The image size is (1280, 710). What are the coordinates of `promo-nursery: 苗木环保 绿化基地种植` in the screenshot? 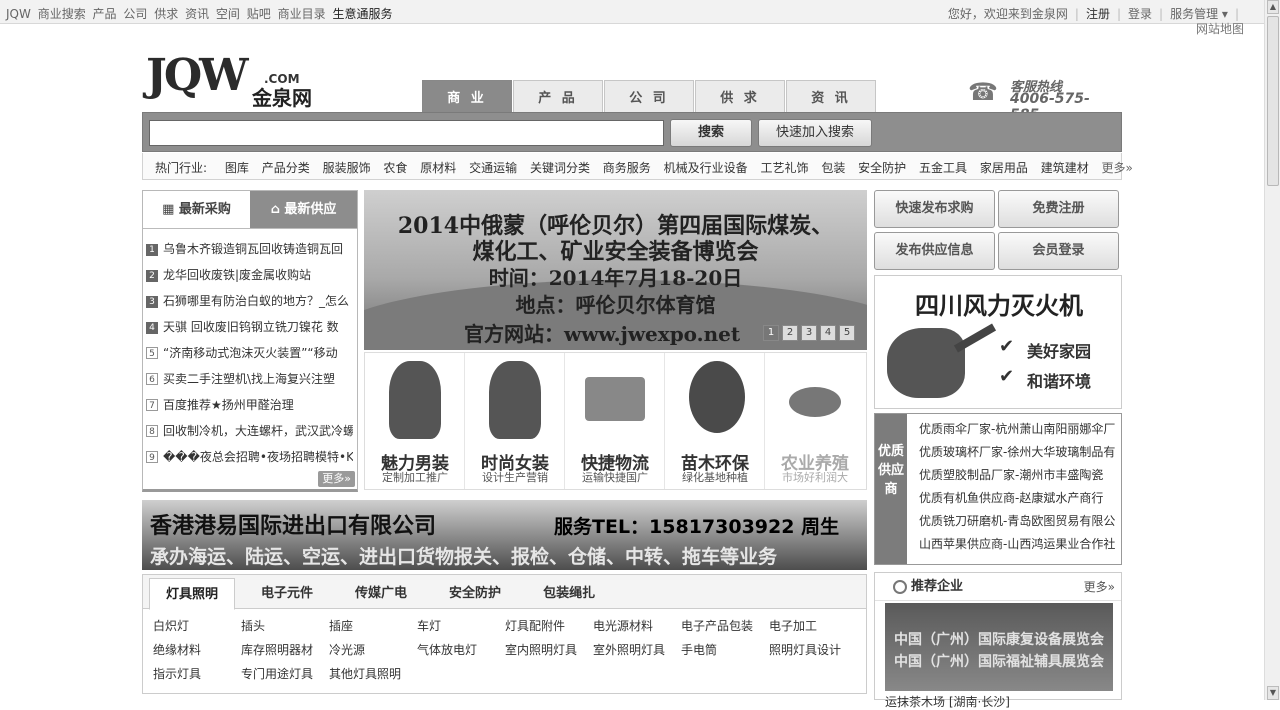 It's located at (715, 421).